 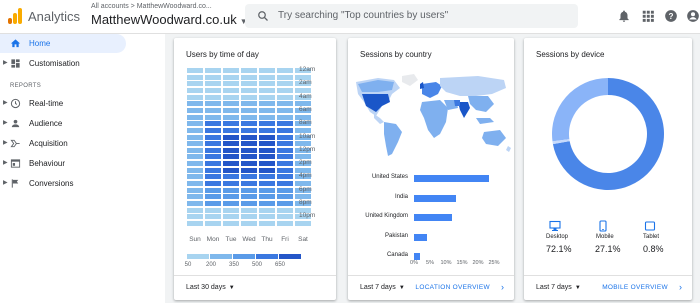 What do you see at coordinates (693, 16) in the screenshot?
I see `account-avatar-icon` at bounding box center [693, 16].